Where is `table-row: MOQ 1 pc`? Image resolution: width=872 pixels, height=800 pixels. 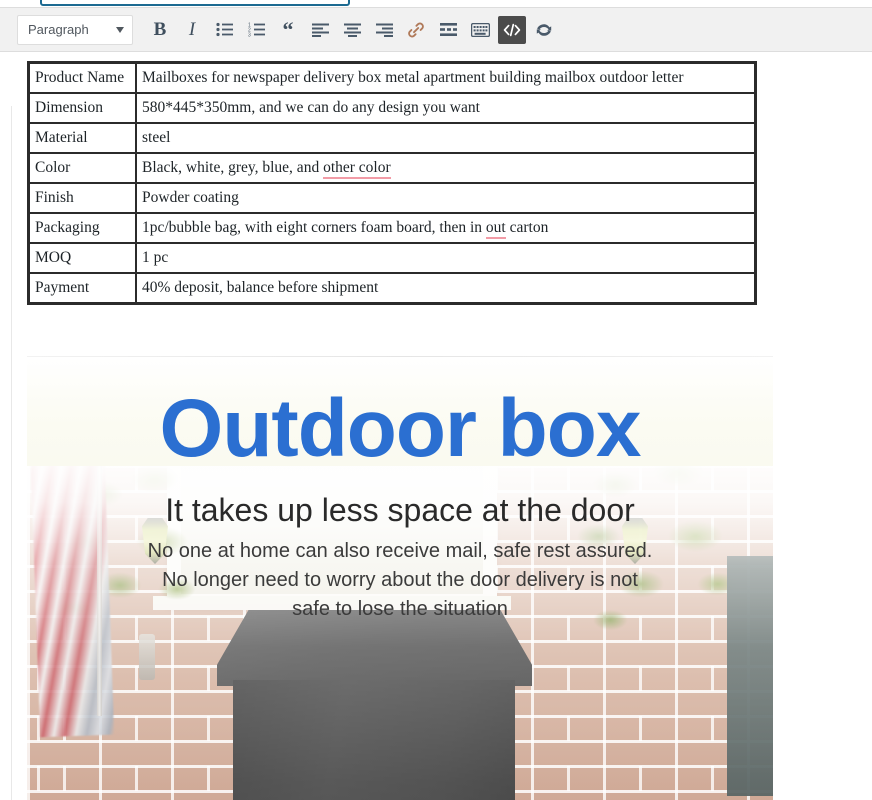
table-row: MOQ 1 pc is located at coordinates (392, 258).